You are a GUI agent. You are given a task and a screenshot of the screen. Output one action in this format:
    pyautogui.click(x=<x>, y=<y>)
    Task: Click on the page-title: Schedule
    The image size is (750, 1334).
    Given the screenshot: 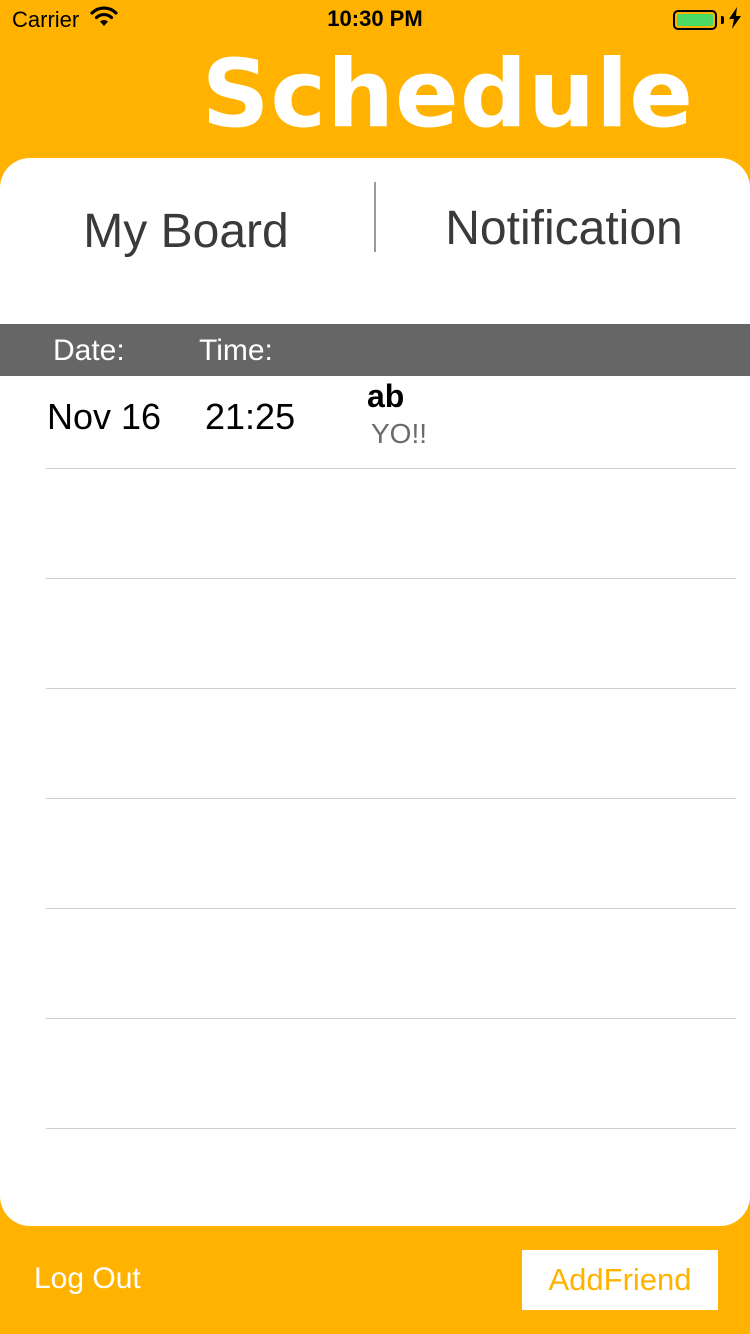 What is the action you would take?
    pyautogui.click(x=447, y=94)
    